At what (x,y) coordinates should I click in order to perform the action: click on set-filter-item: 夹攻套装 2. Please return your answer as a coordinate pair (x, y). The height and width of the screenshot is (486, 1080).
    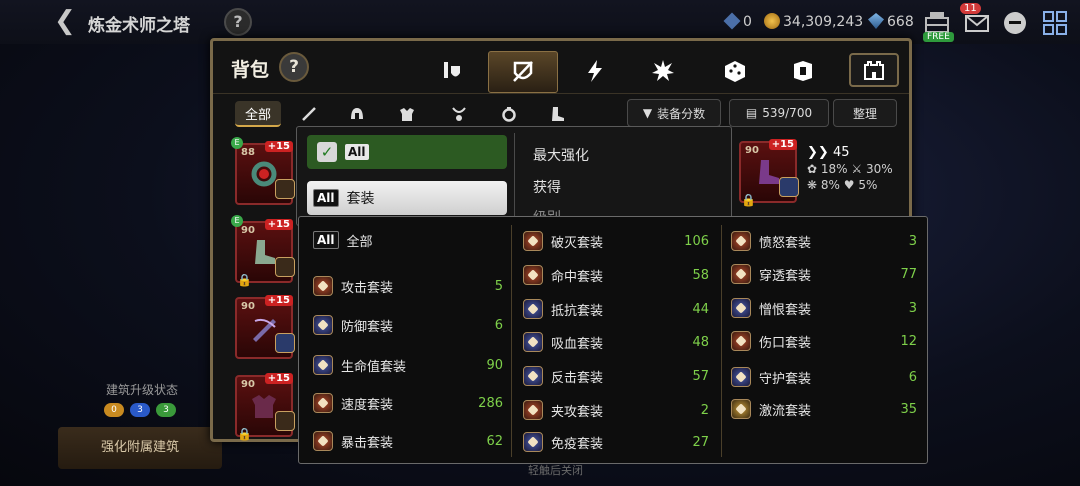
    Looking at the image, I should click on (616, 410).